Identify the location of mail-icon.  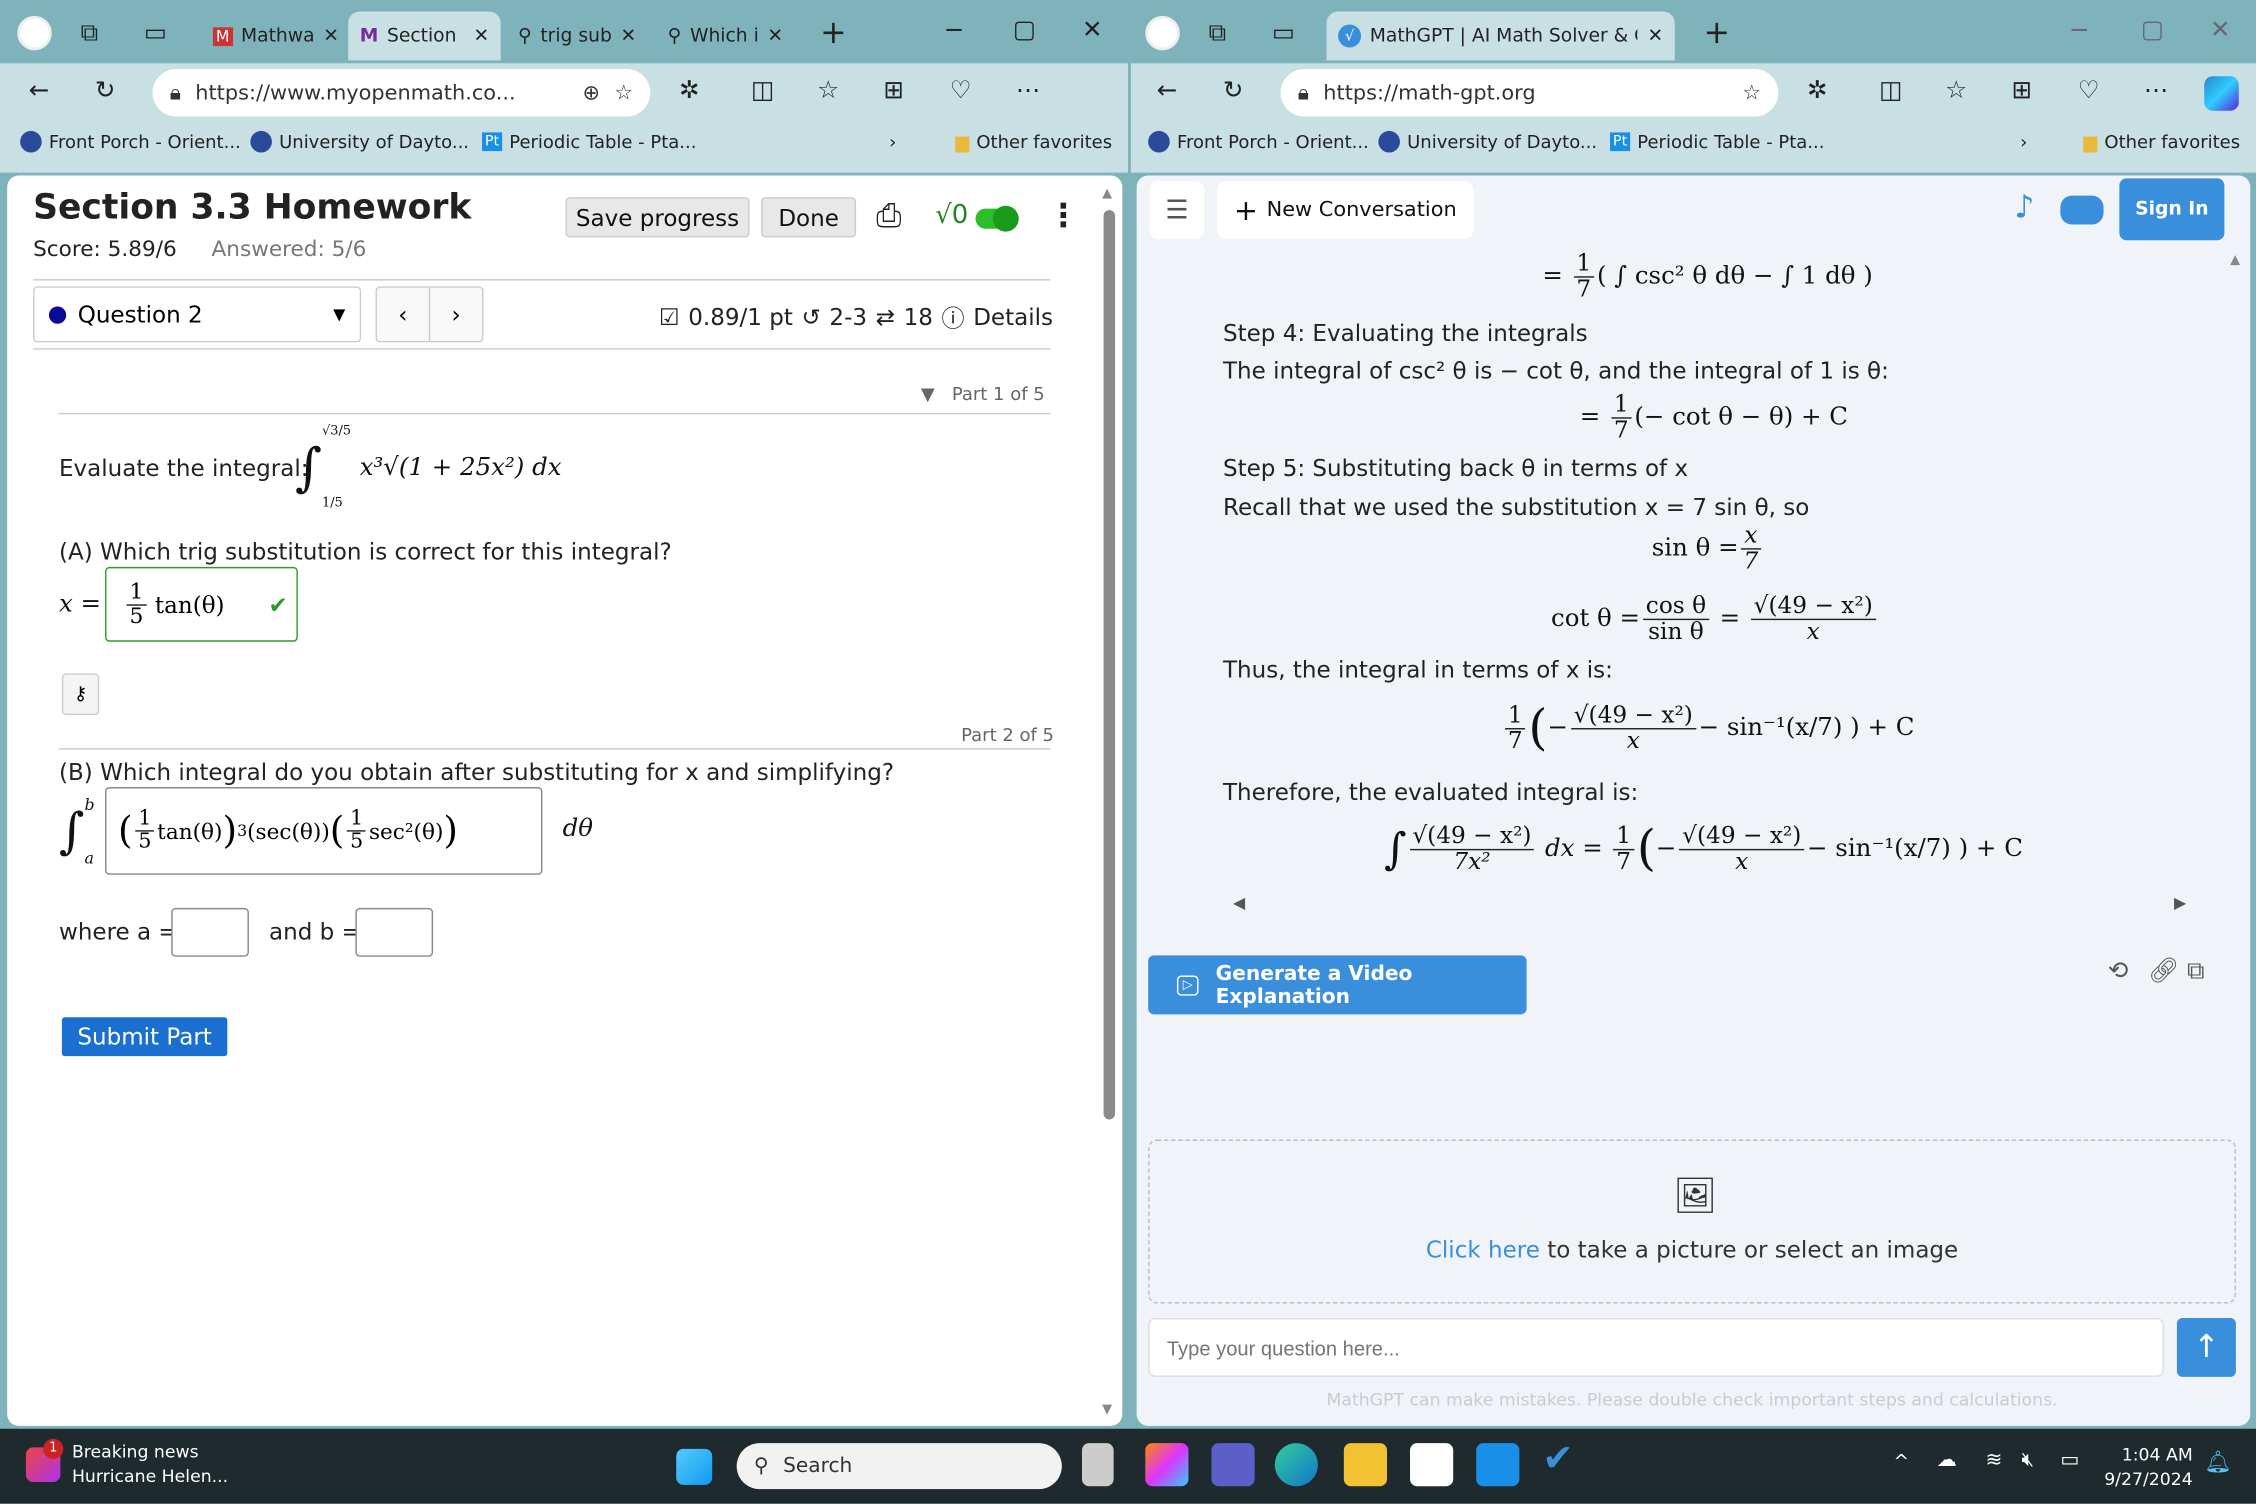
(1498, 1465).